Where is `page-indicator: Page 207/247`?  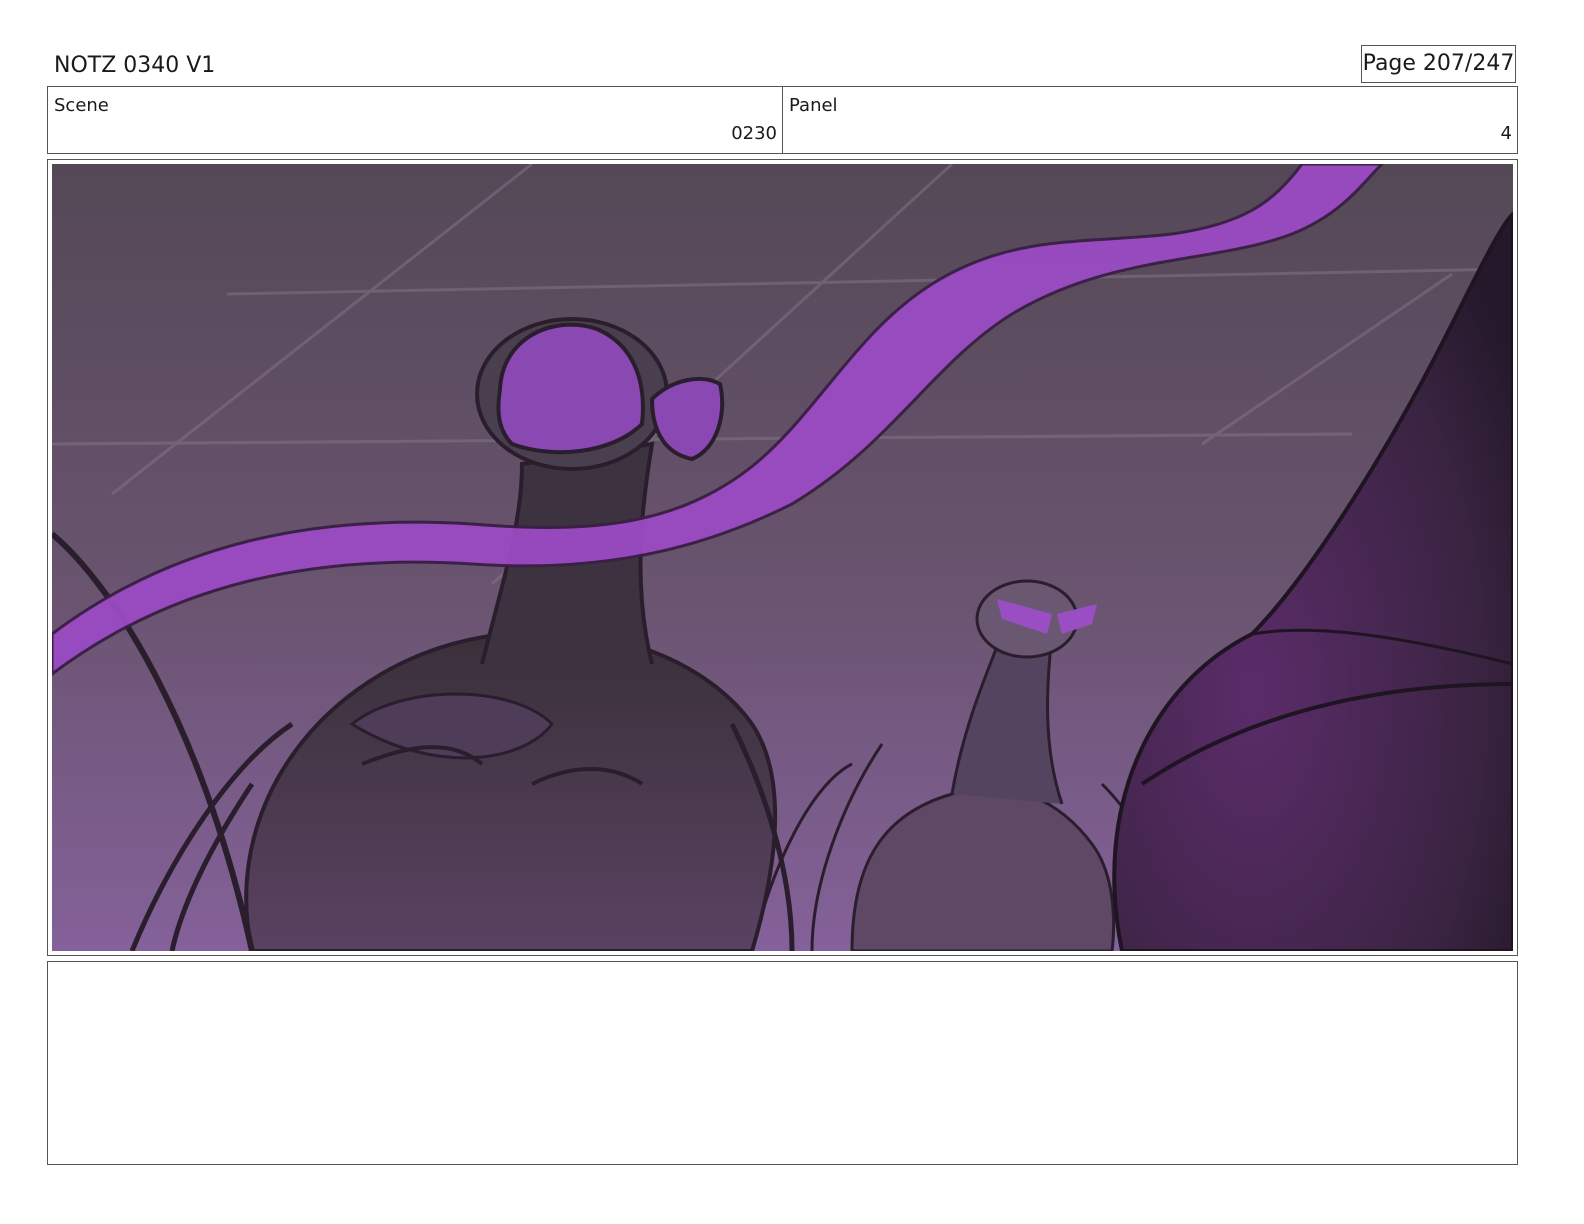
page-indicator: Page 207/247 is located at coordinates (1438, 64).